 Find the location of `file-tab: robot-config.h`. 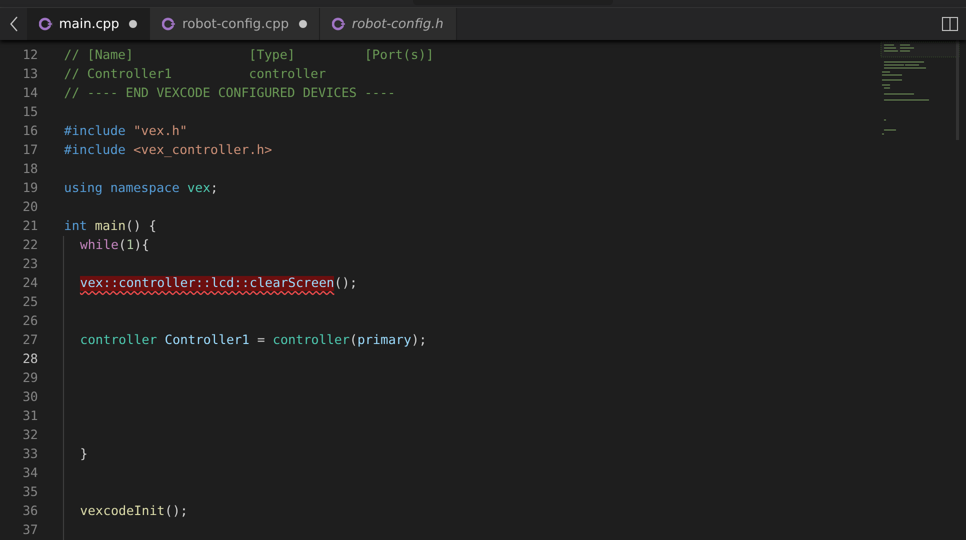

file-tab: robot-config.h is located at coordinates (388, 24).